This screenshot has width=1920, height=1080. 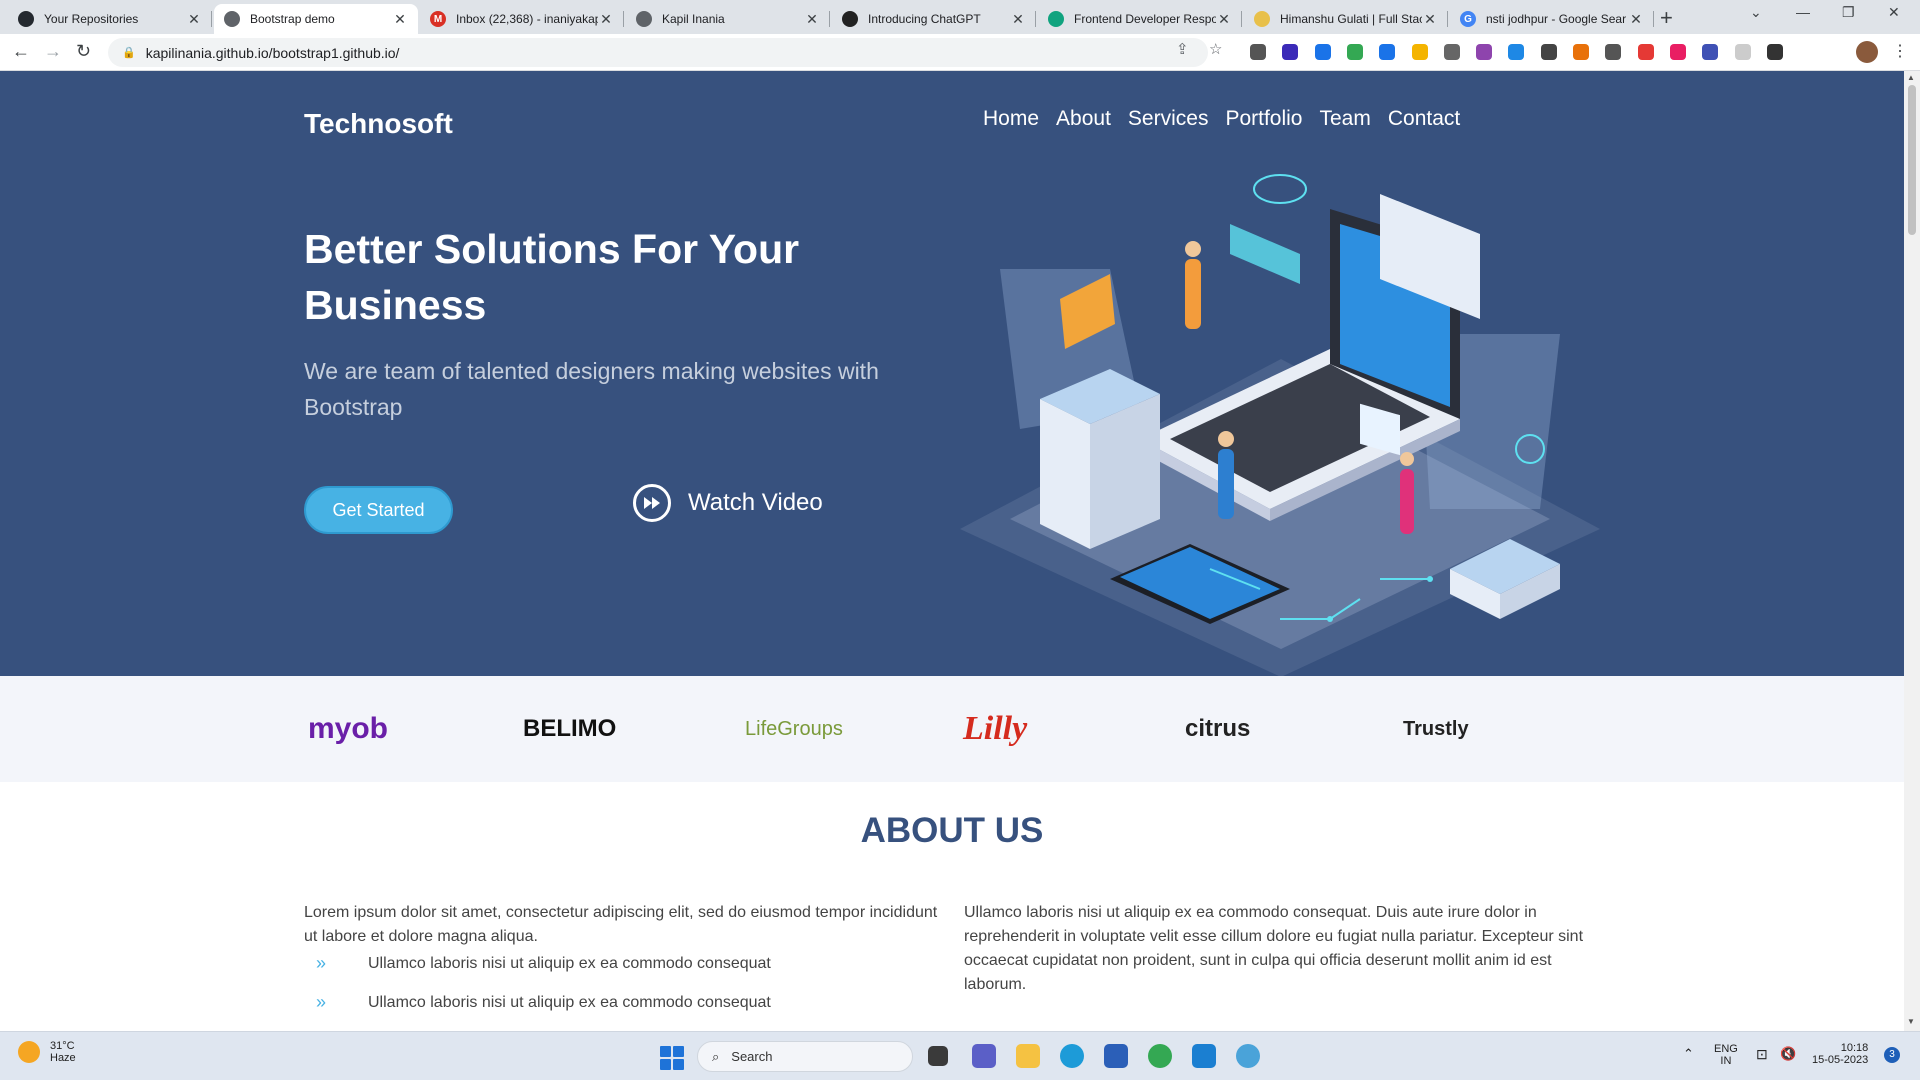 What do you see at coordinates (1436, 728) in the screenshot?
I see `client-logo: Trustly` at bounding box center [1436, 728].